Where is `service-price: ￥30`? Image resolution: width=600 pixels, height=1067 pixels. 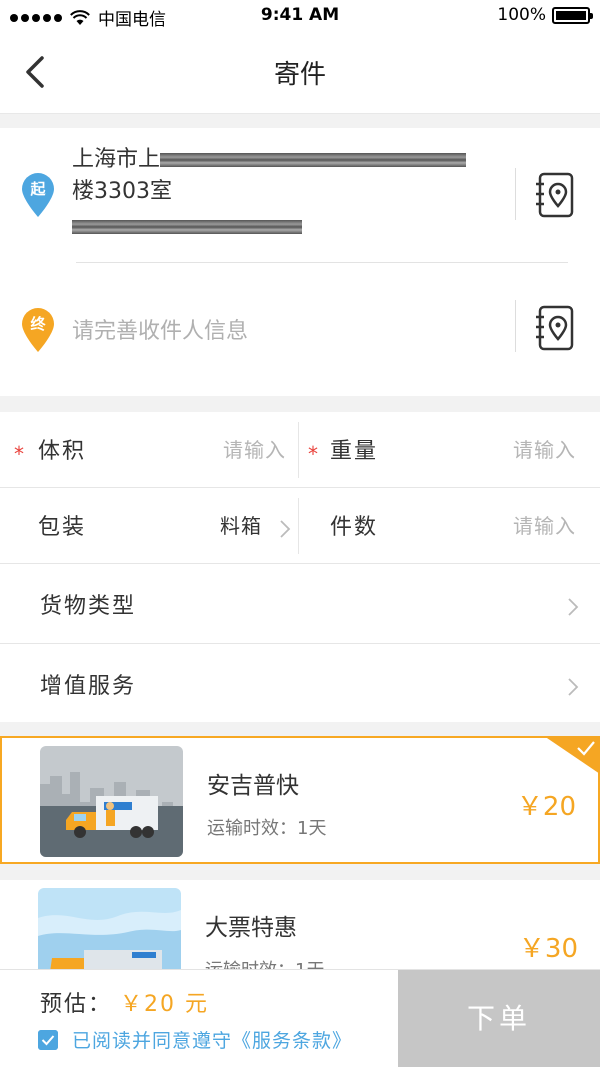
service-price: ￥30 is located at coordinates (548, 949).